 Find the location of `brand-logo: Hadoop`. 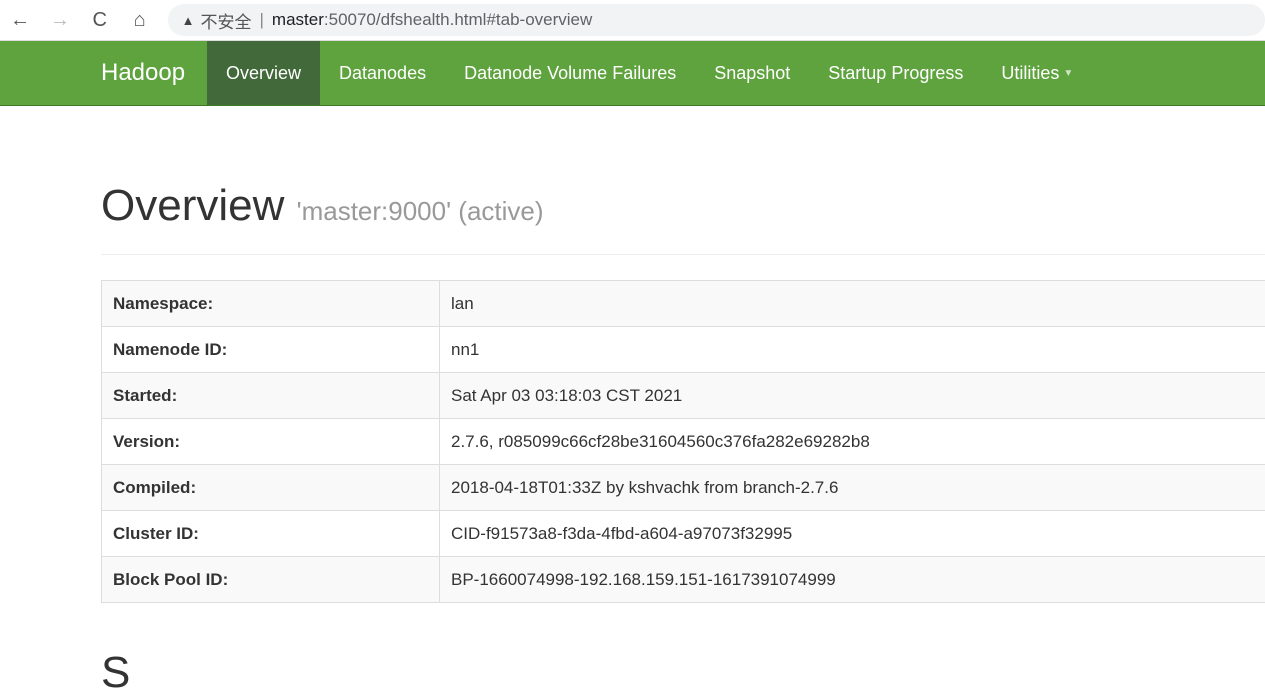

brand-logo: Hadoop is located at coordinates (154, 73).